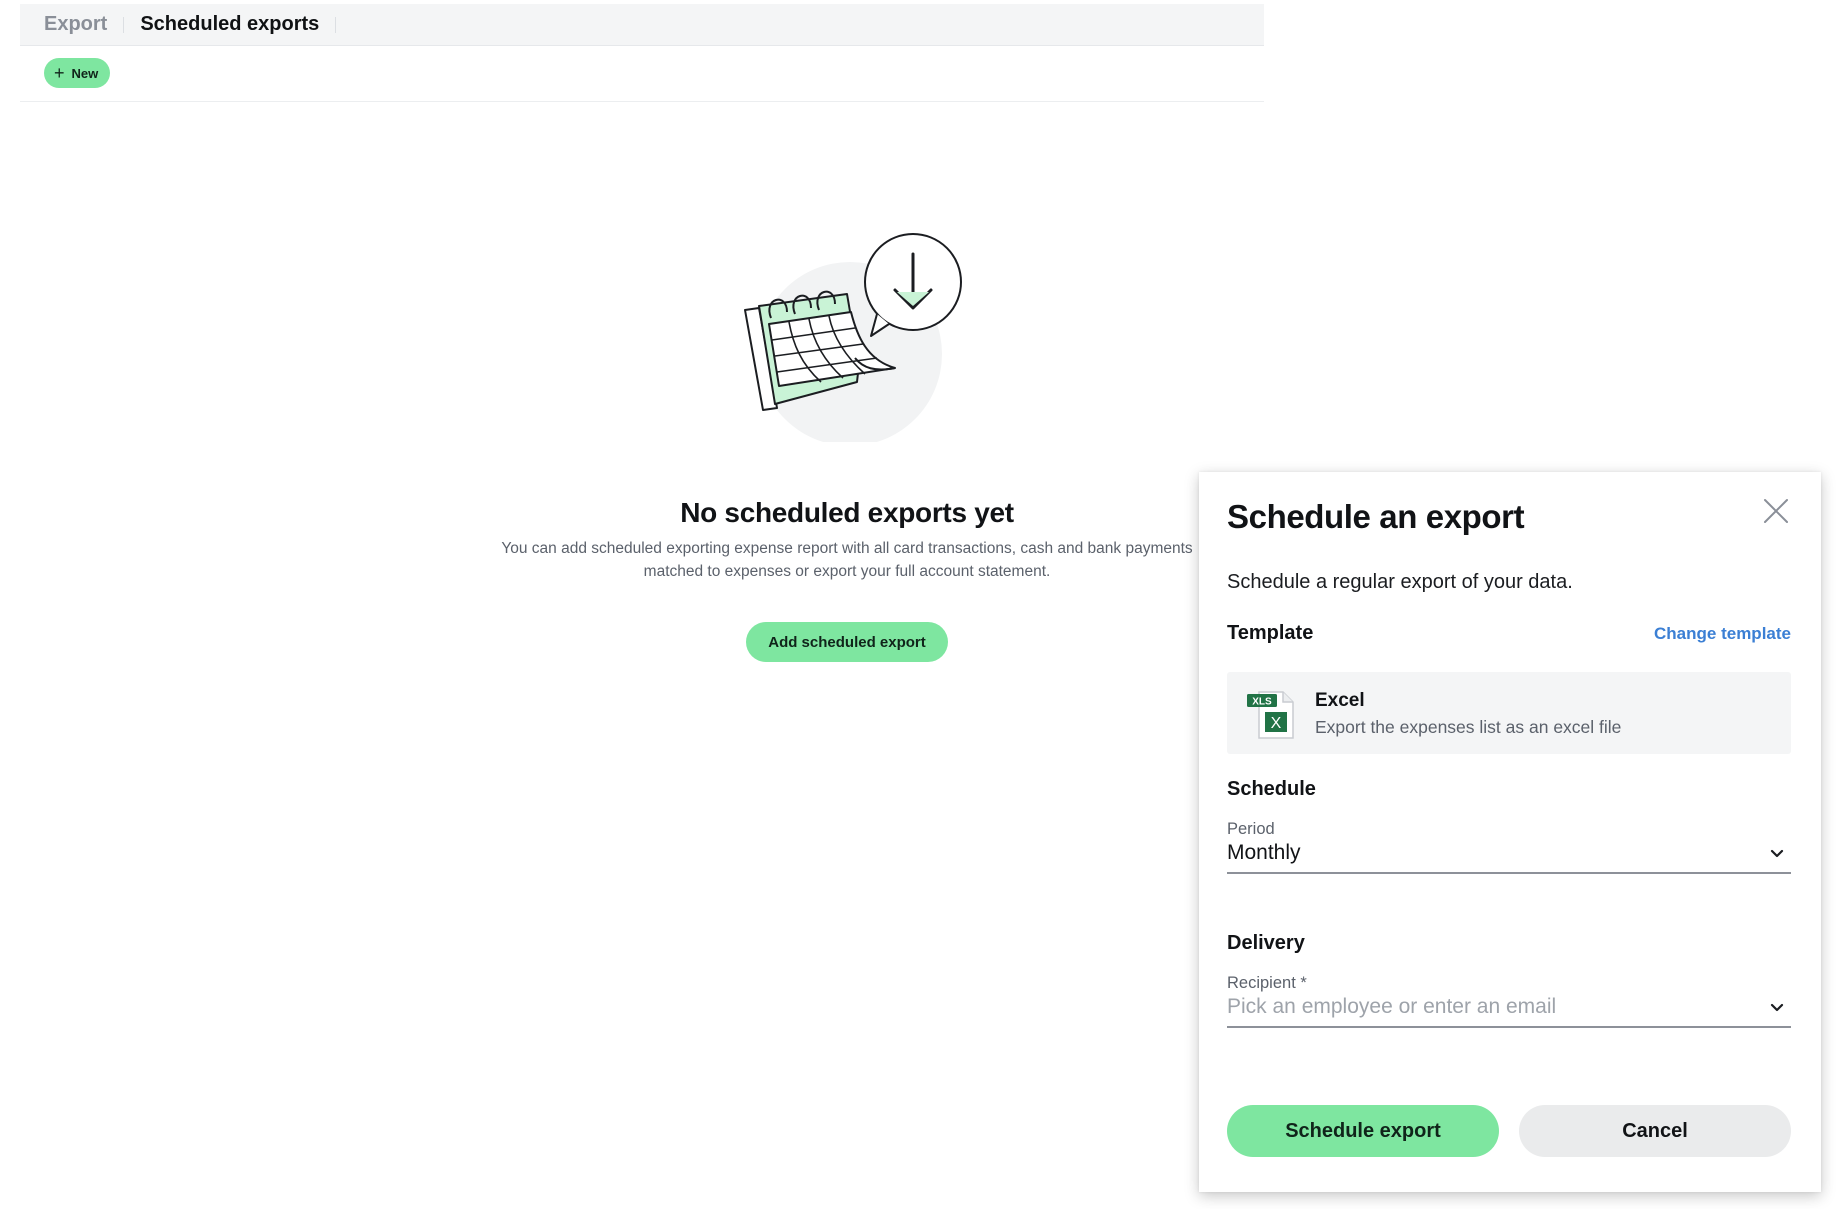  I want to click on xls-badge-text: XLS, so click(1262, 702).